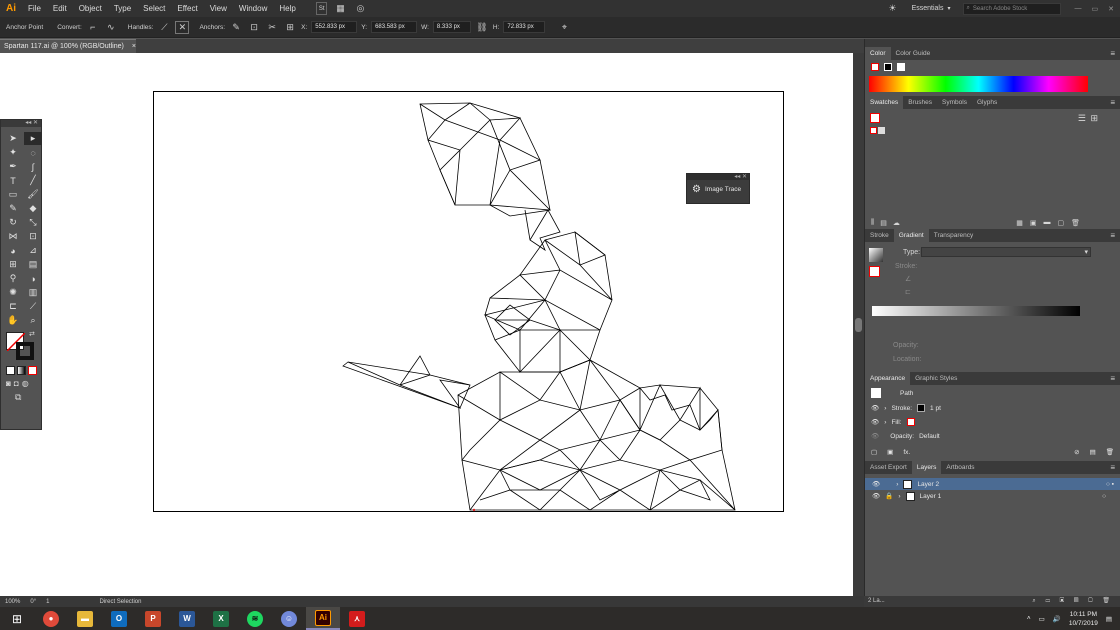  I want to click on taskbar-file-explorer: ▬, so click(85, 618).